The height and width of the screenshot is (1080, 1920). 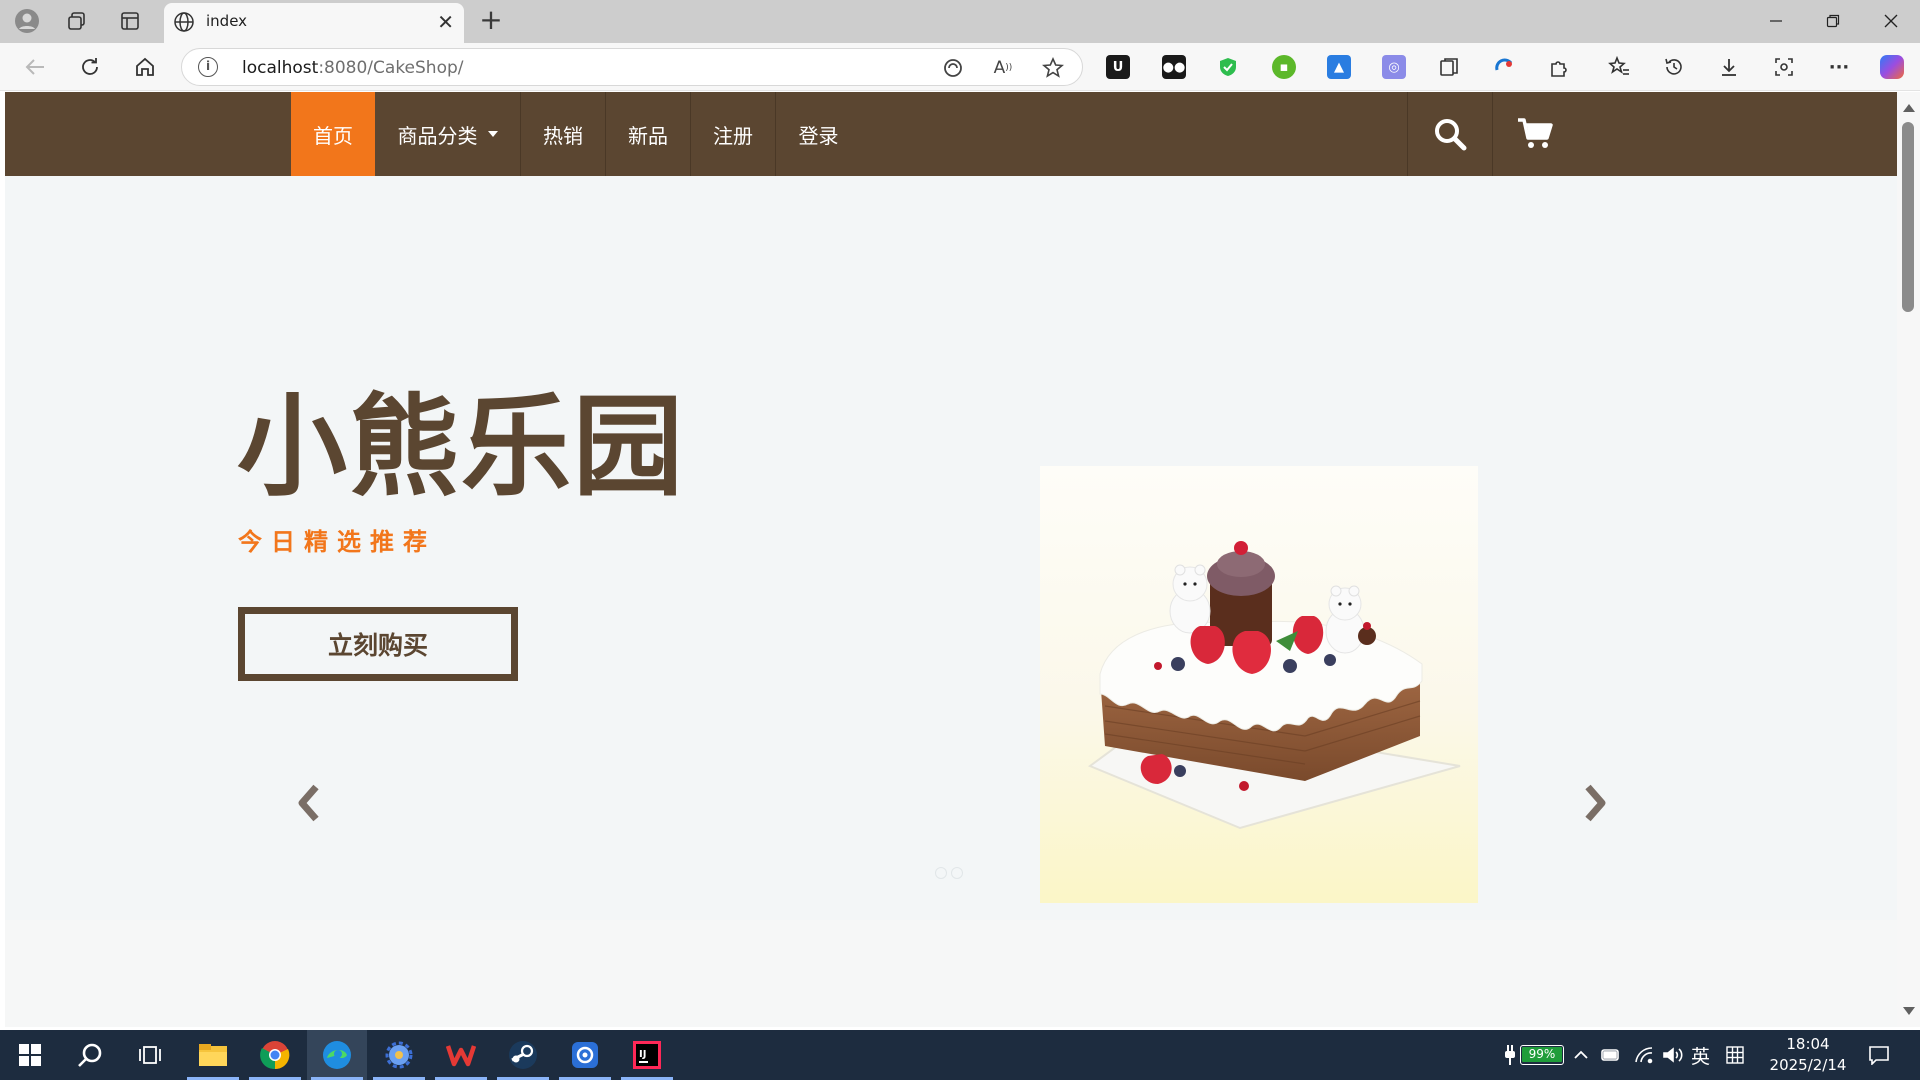 What do you see at coordinates (35, 67) in the screenshot?
I see `back-icon` at bounding box center [35, 67].